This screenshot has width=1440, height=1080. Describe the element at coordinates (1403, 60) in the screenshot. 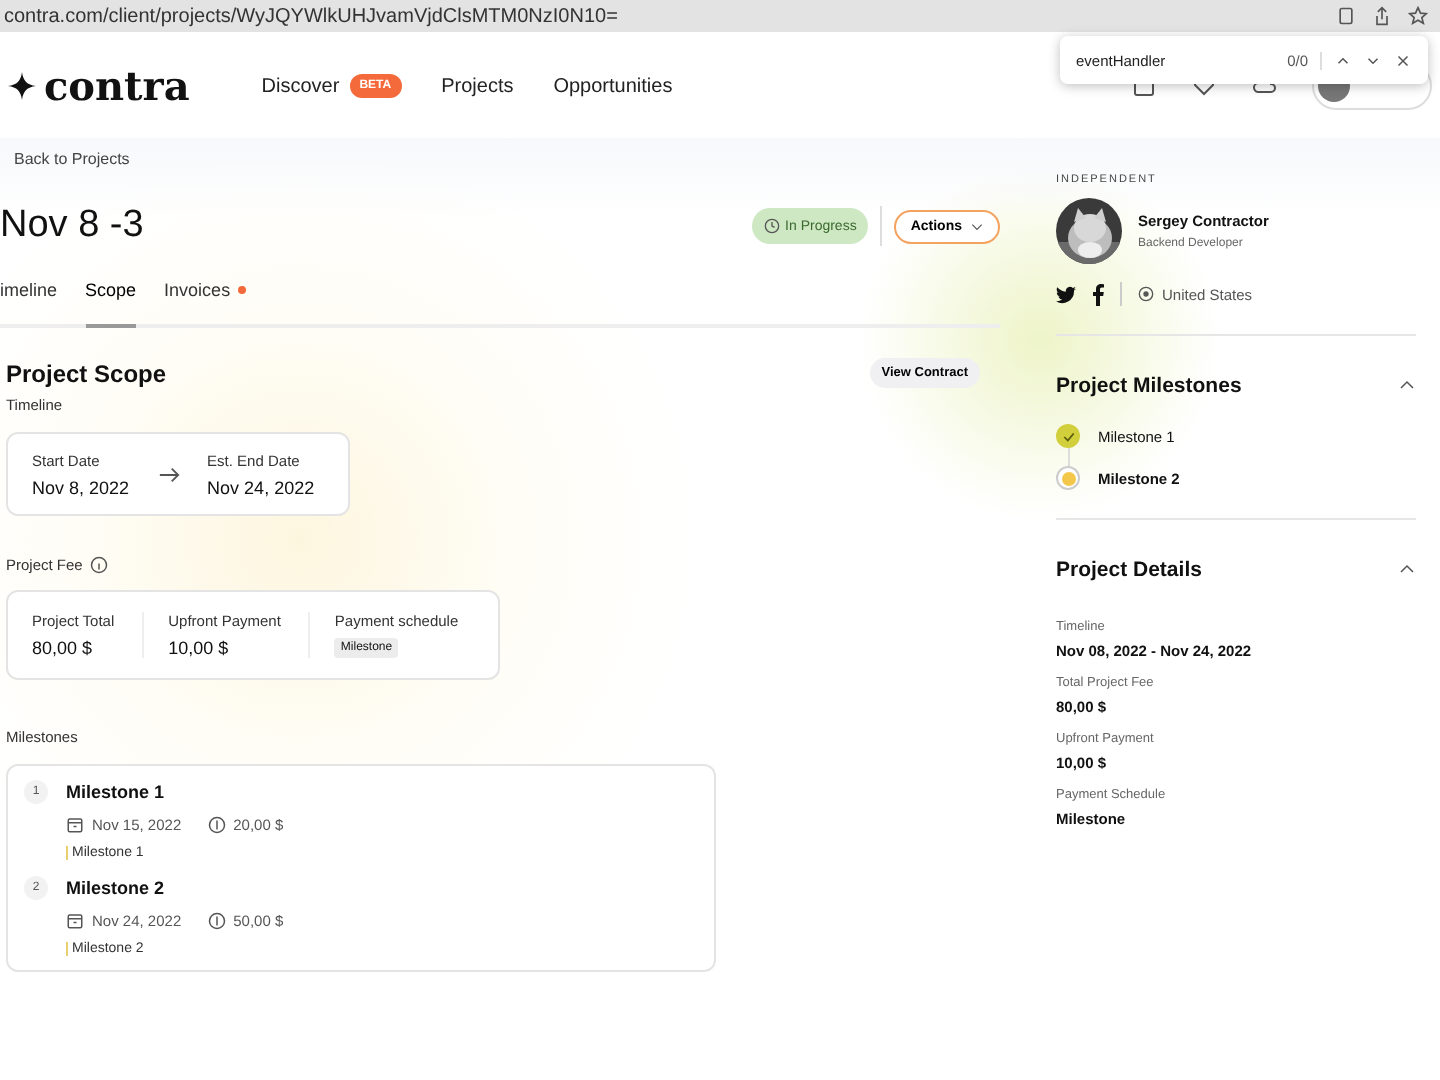

I see `close-icon` at that location.